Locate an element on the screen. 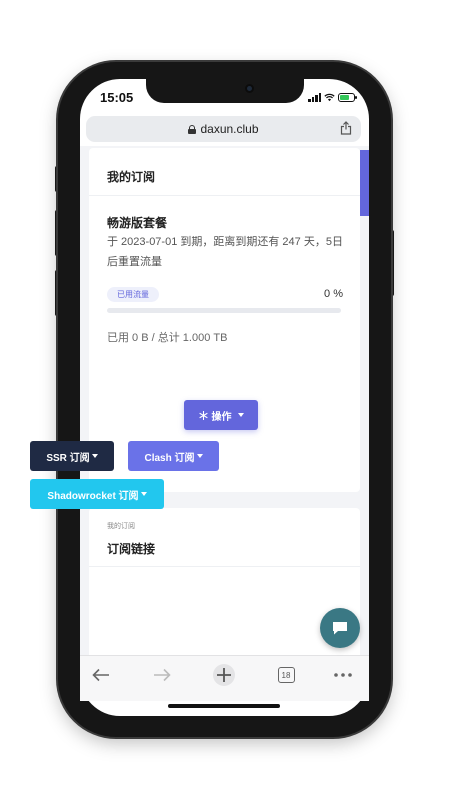  tabs-button: 18 is located at coordinates (286, 675).